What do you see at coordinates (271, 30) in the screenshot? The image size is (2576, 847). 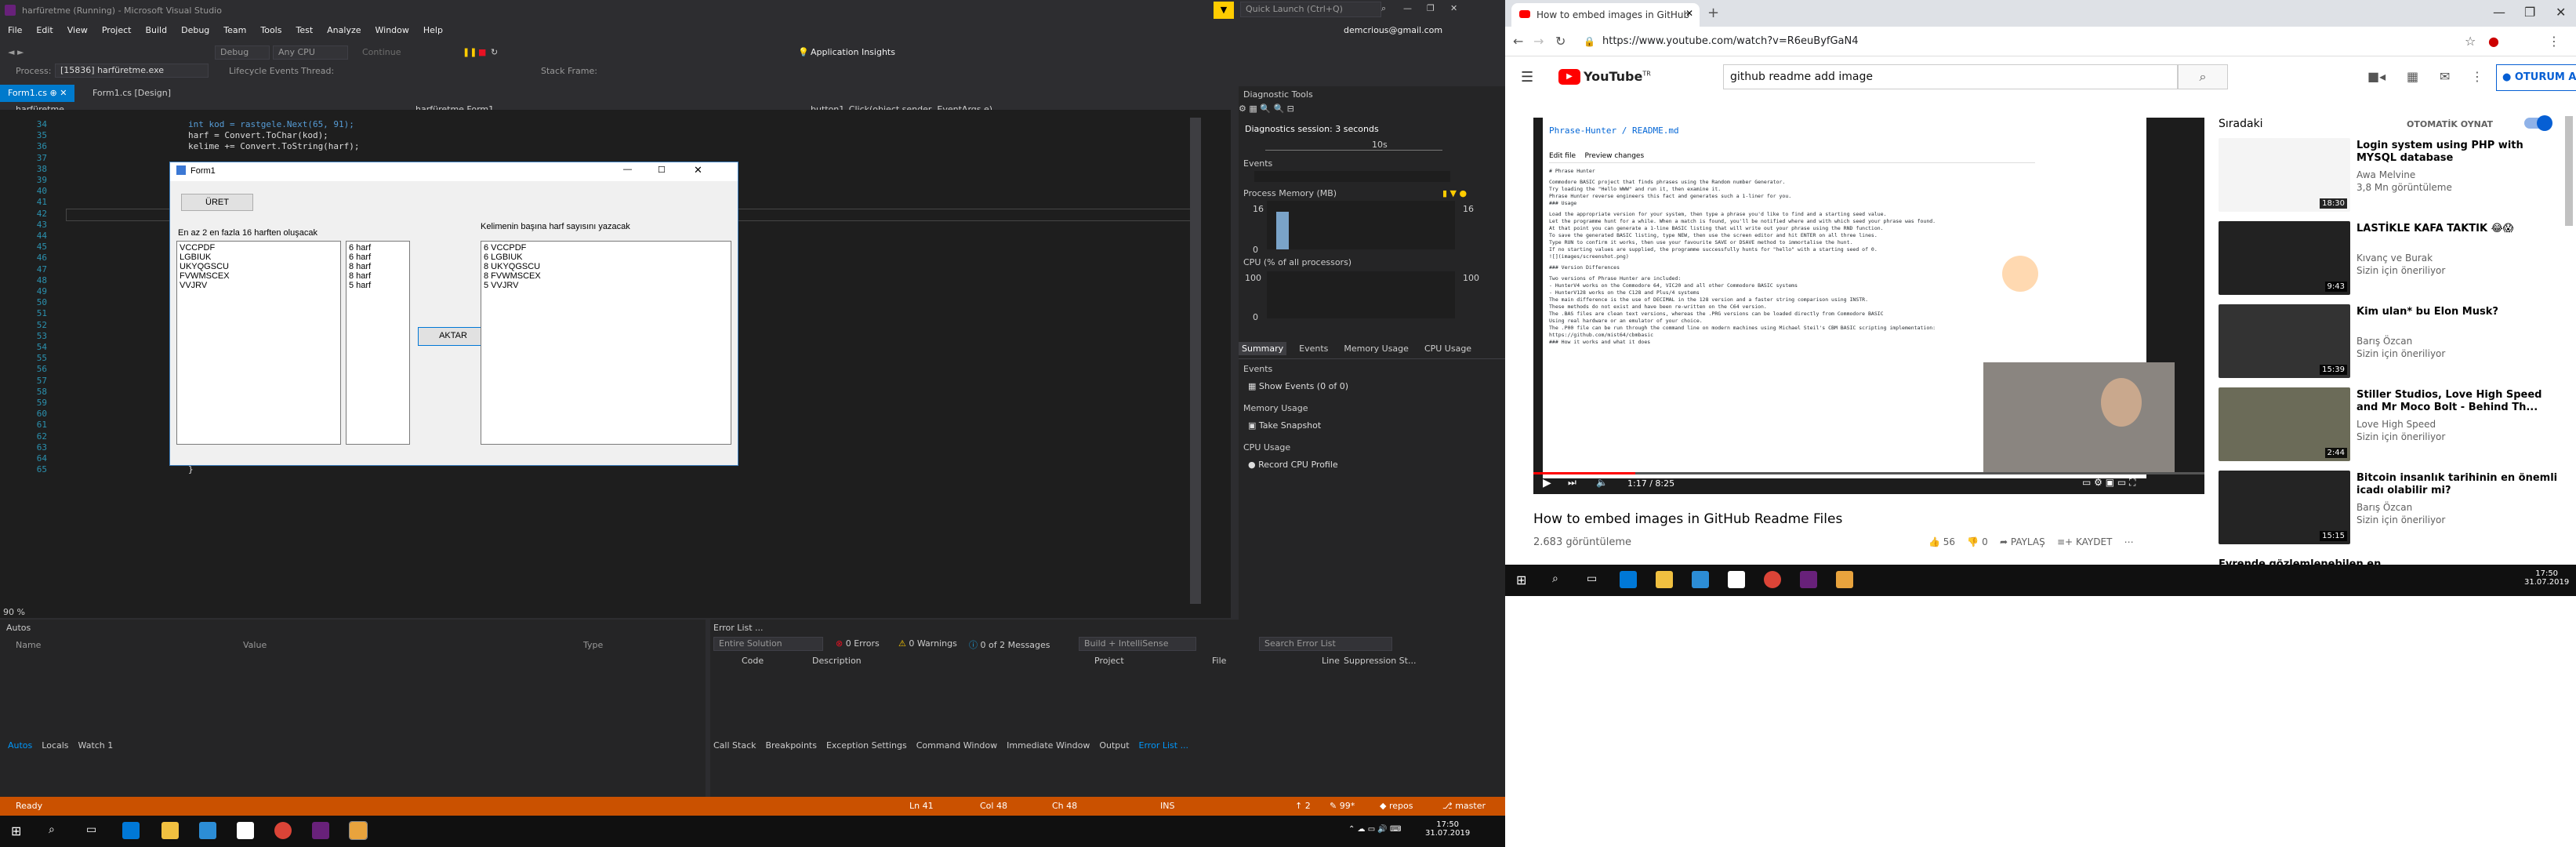 I see `menu-tools: Tools` at bounding box center [271, 30].